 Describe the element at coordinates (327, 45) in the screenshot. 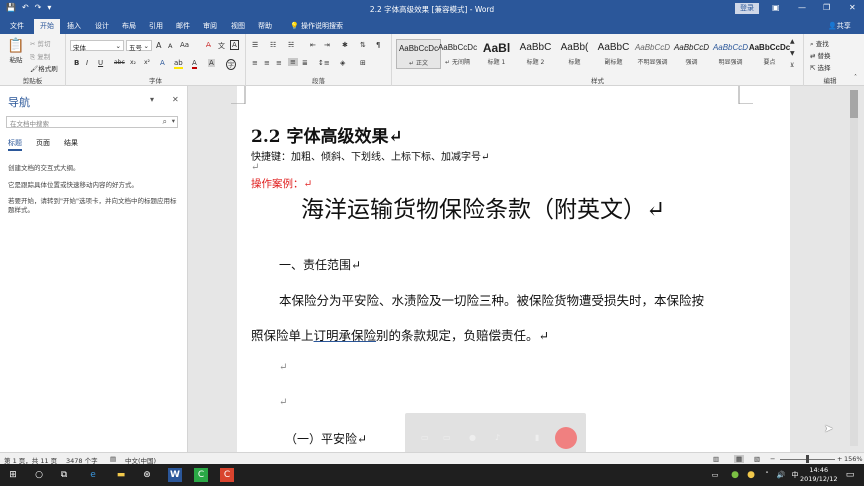

I see `increase-indent-icon: ⇥` at that location.